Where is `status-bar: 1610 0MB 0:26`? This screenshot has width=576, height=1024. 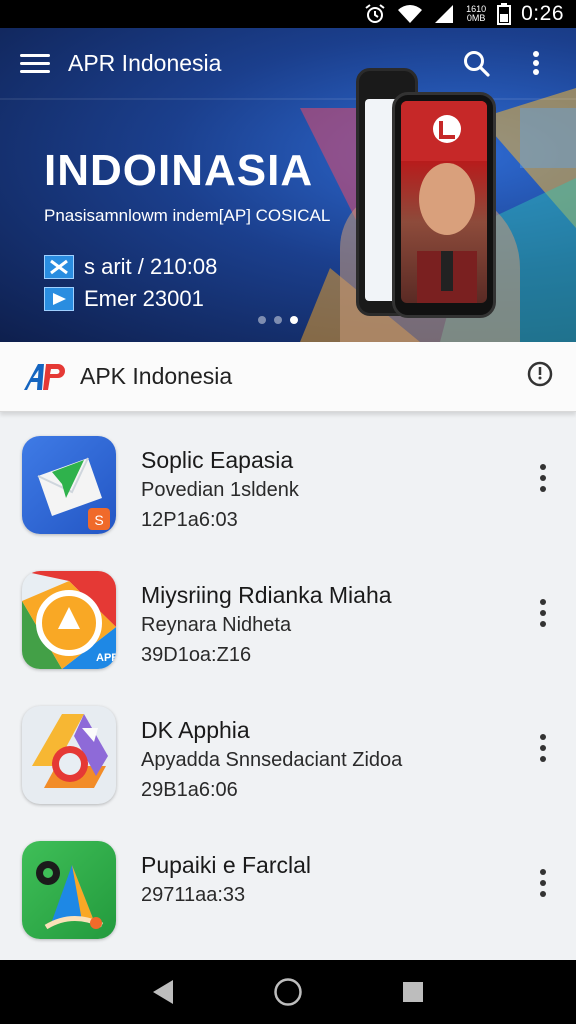
status-bar: 1610 0MB 0:26 is located at coordinates (288, 14).